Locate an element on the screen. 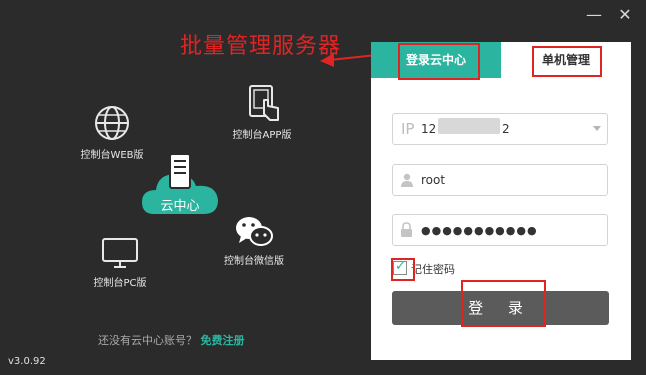 The height and width of the screenshot is (375, 646). console-wechat-item: 控制台微信版 is located at coordinates (254, 240).